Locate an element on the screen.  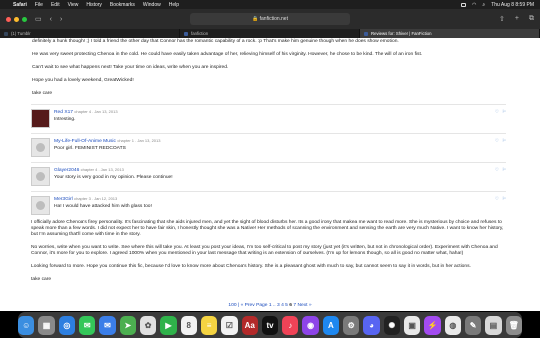
menu-file: File is located at coordinates (39, 5).